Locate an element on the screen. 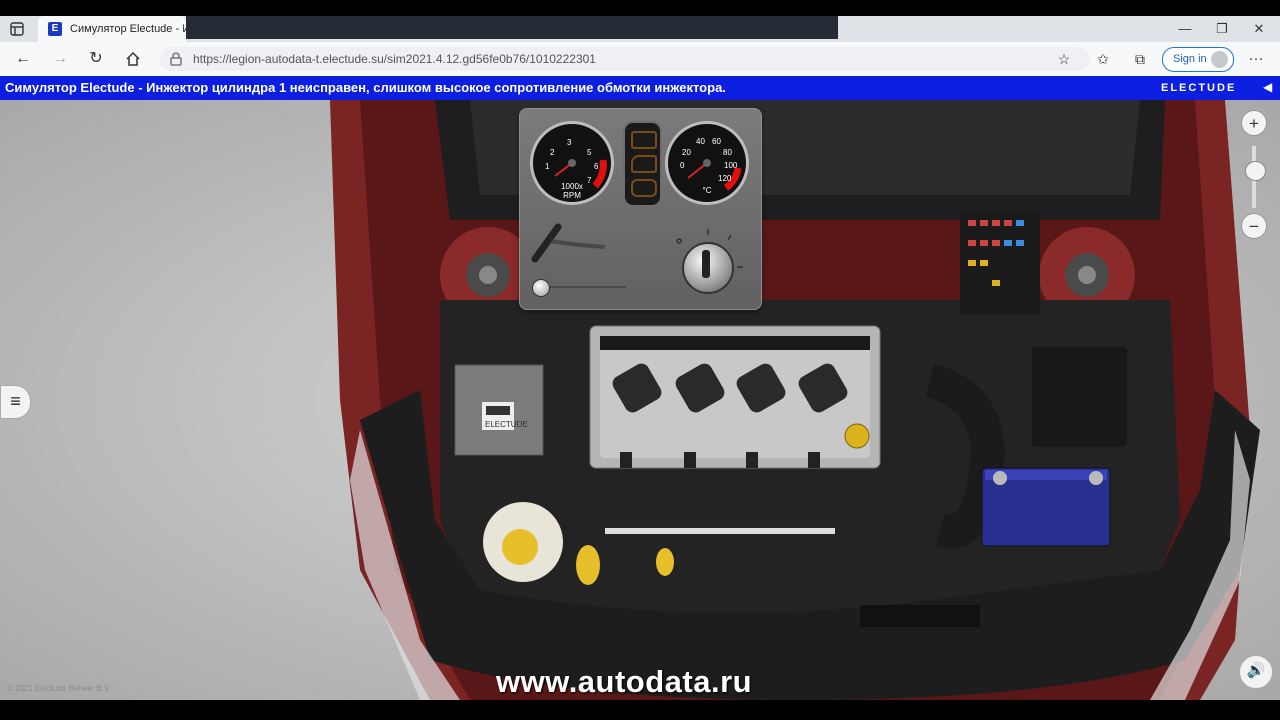 This screenshot has width=1280, height=720. sound-button: 🔊 is located at coordinates (1256, 672).